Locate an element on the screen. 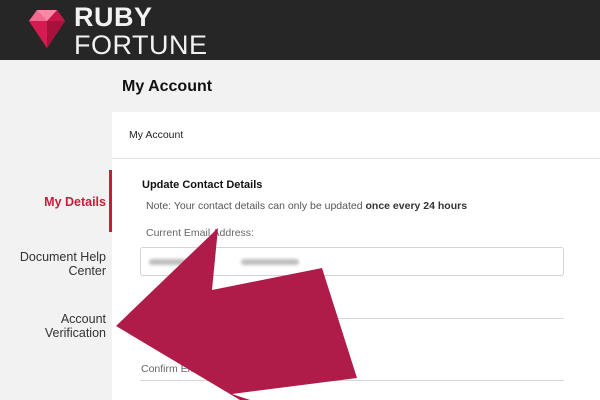  section-title: Update Contact Details is located at coordinates (202, 185).